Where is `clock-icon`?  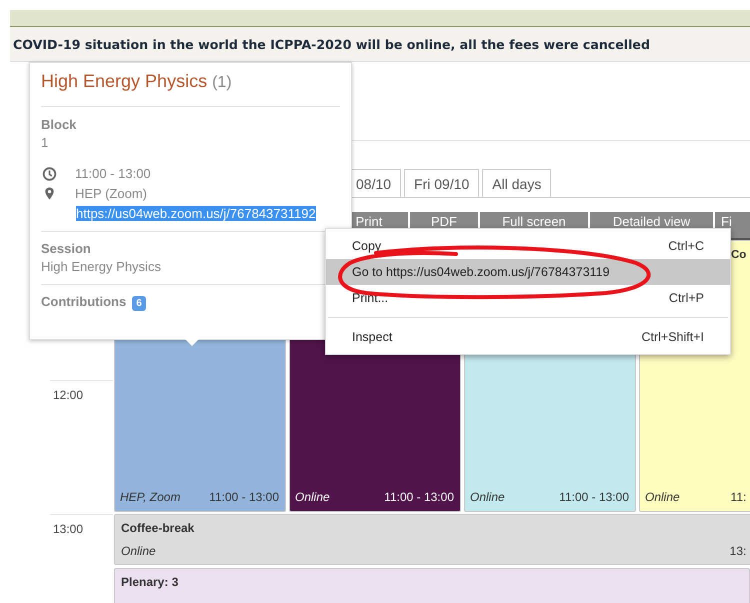
clock-icon is located at coordinates (49, 173).